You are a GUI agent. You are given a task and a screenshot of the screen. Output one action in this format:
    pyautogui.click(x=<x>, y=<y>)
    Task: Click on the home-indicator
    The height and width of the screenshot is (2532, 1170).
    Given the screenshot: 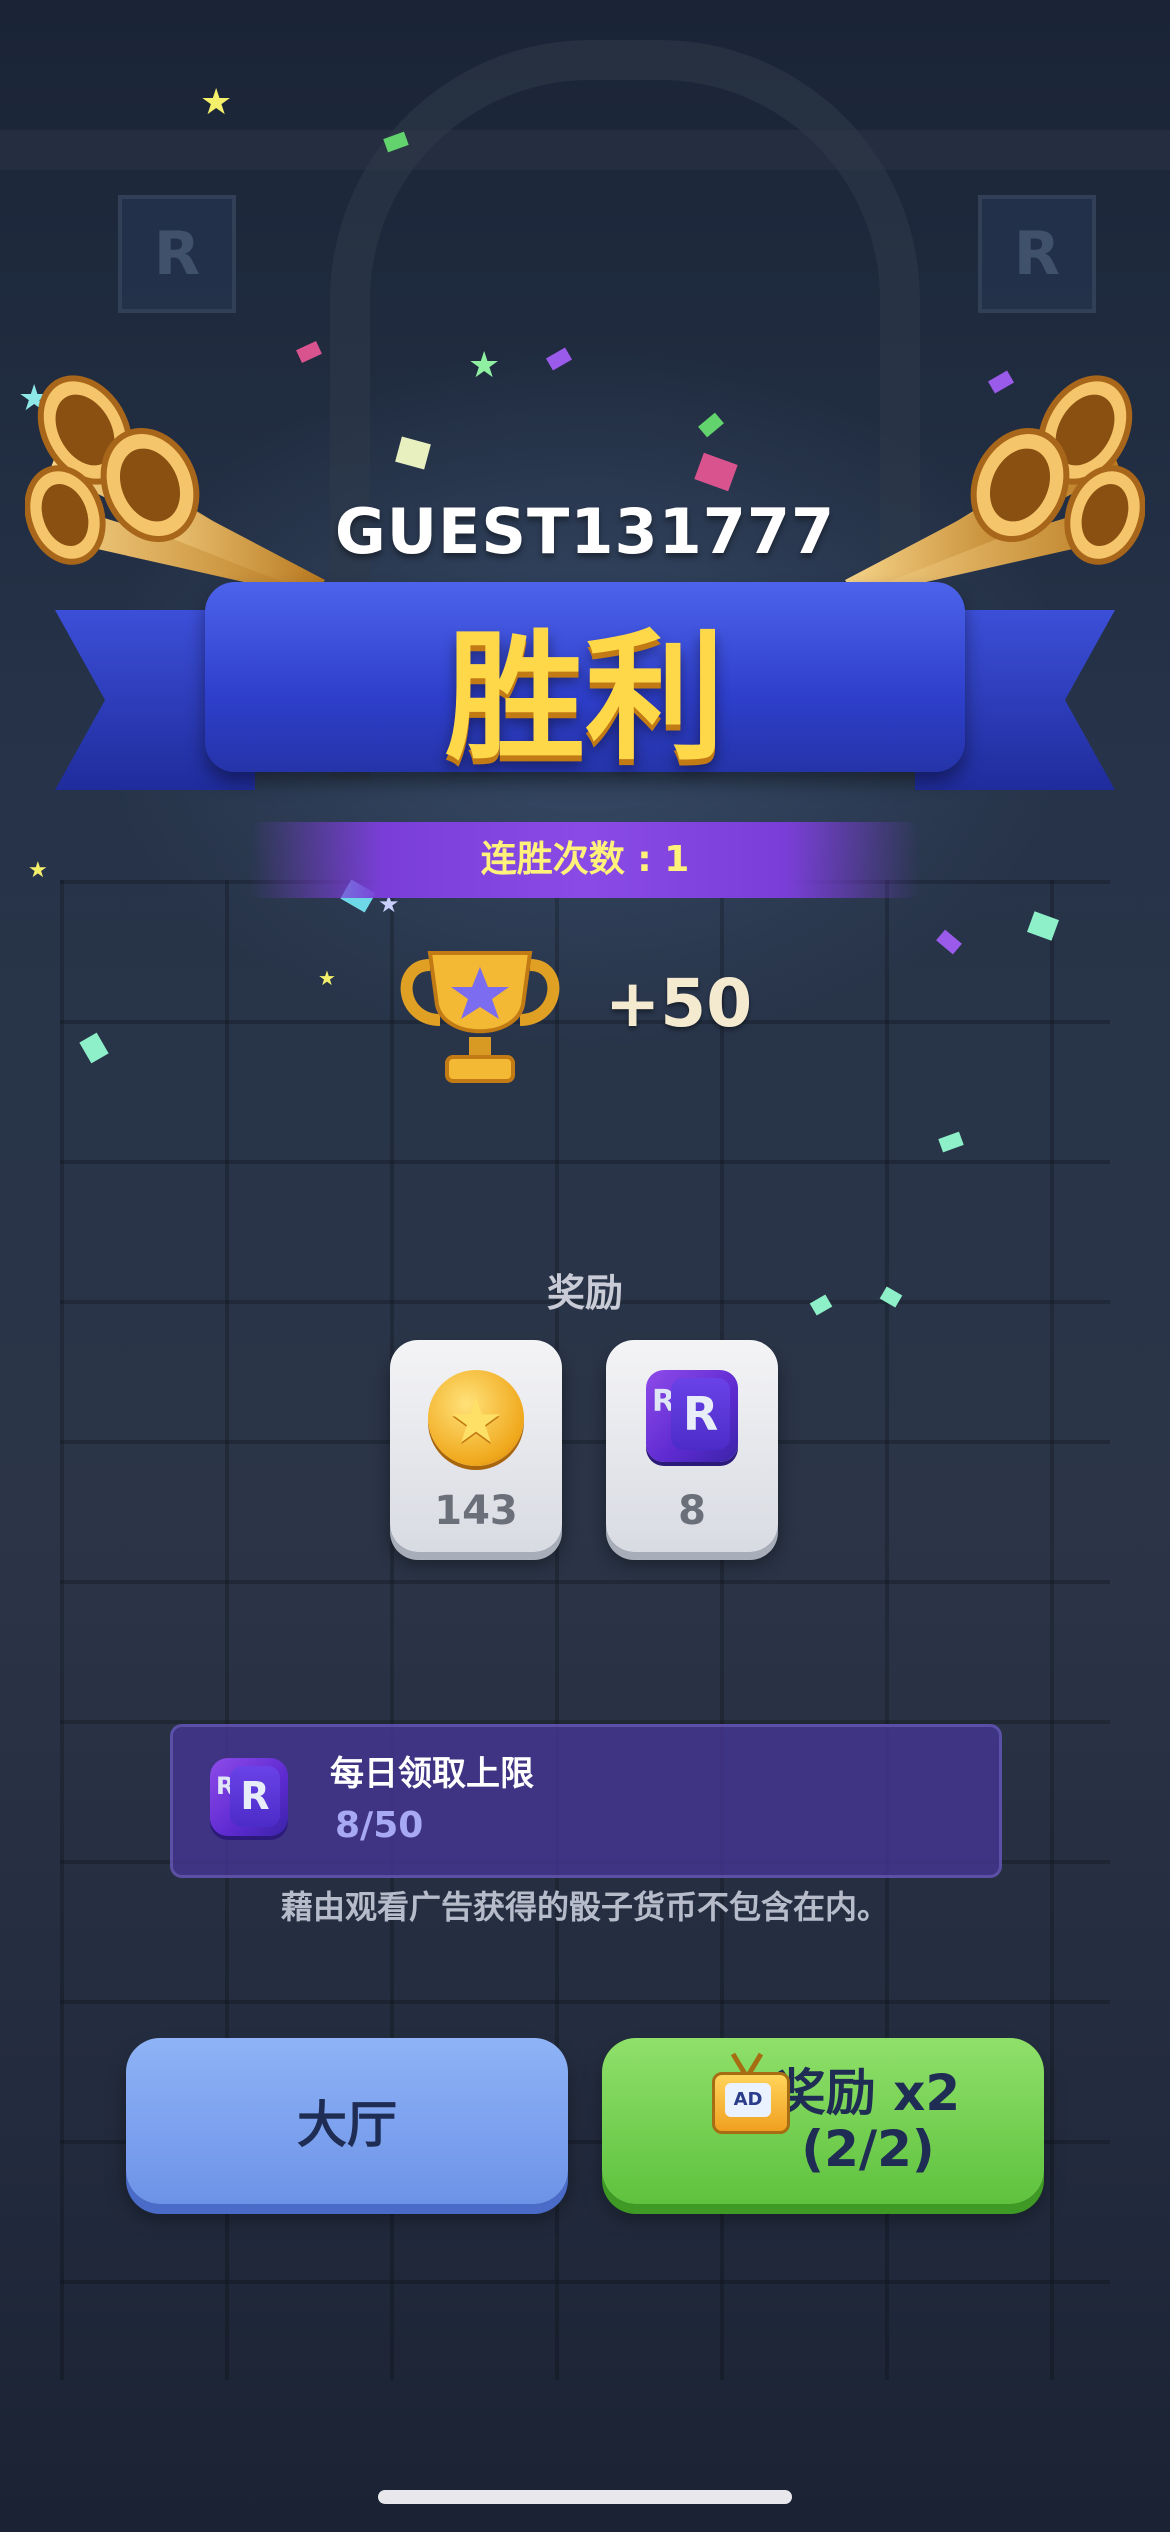 What is the action you would take?
    pyautogui.click(x=585, y=2497)
    